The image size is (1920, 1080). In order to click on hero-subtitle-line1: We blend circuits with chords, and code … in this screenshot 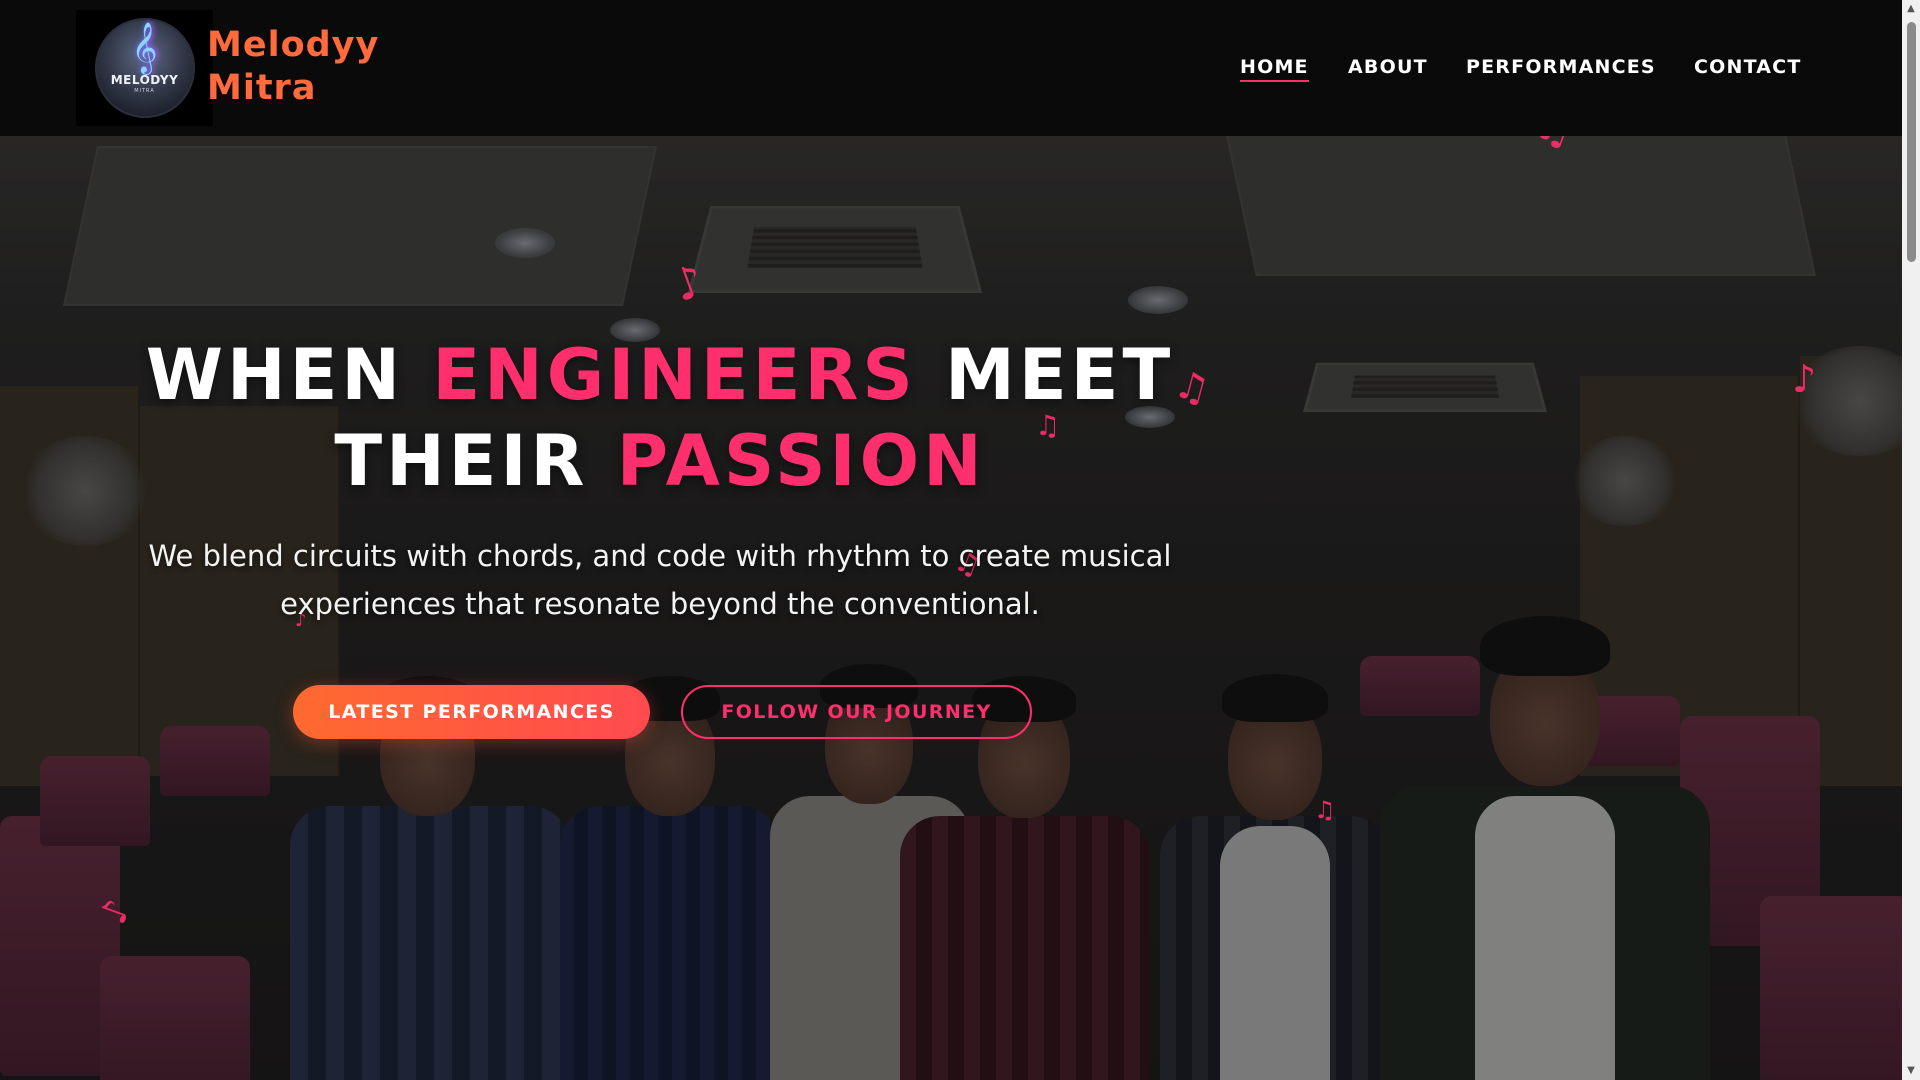, I will do `click(660, 556)`.